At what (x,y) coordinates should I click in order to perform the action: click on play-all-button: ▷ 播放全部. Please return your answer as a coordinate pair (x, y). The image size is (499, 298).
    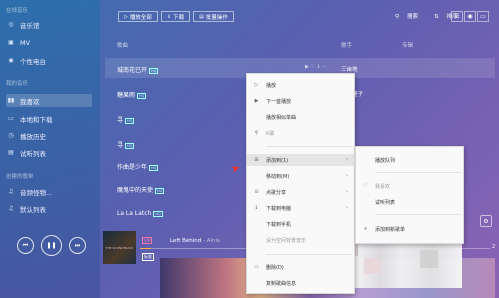
    Looking at the image, I should click on (138, 16).